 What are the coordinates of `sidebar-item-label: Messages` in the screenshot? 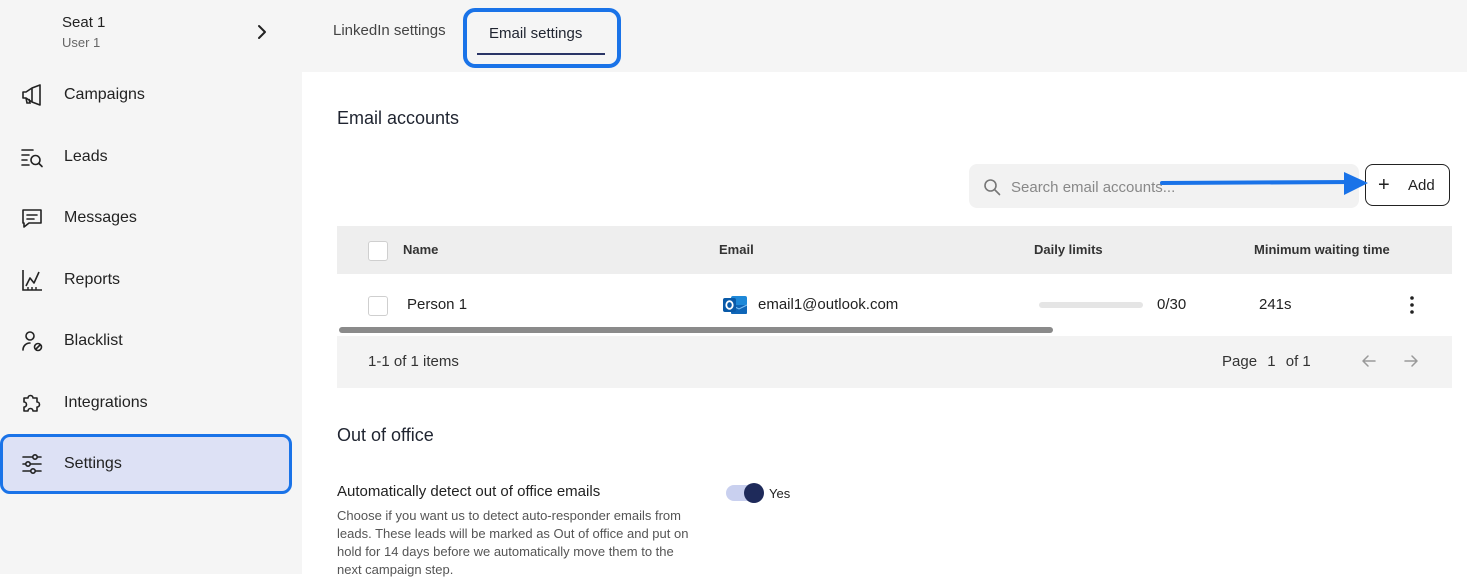 It's located at (100, 217).